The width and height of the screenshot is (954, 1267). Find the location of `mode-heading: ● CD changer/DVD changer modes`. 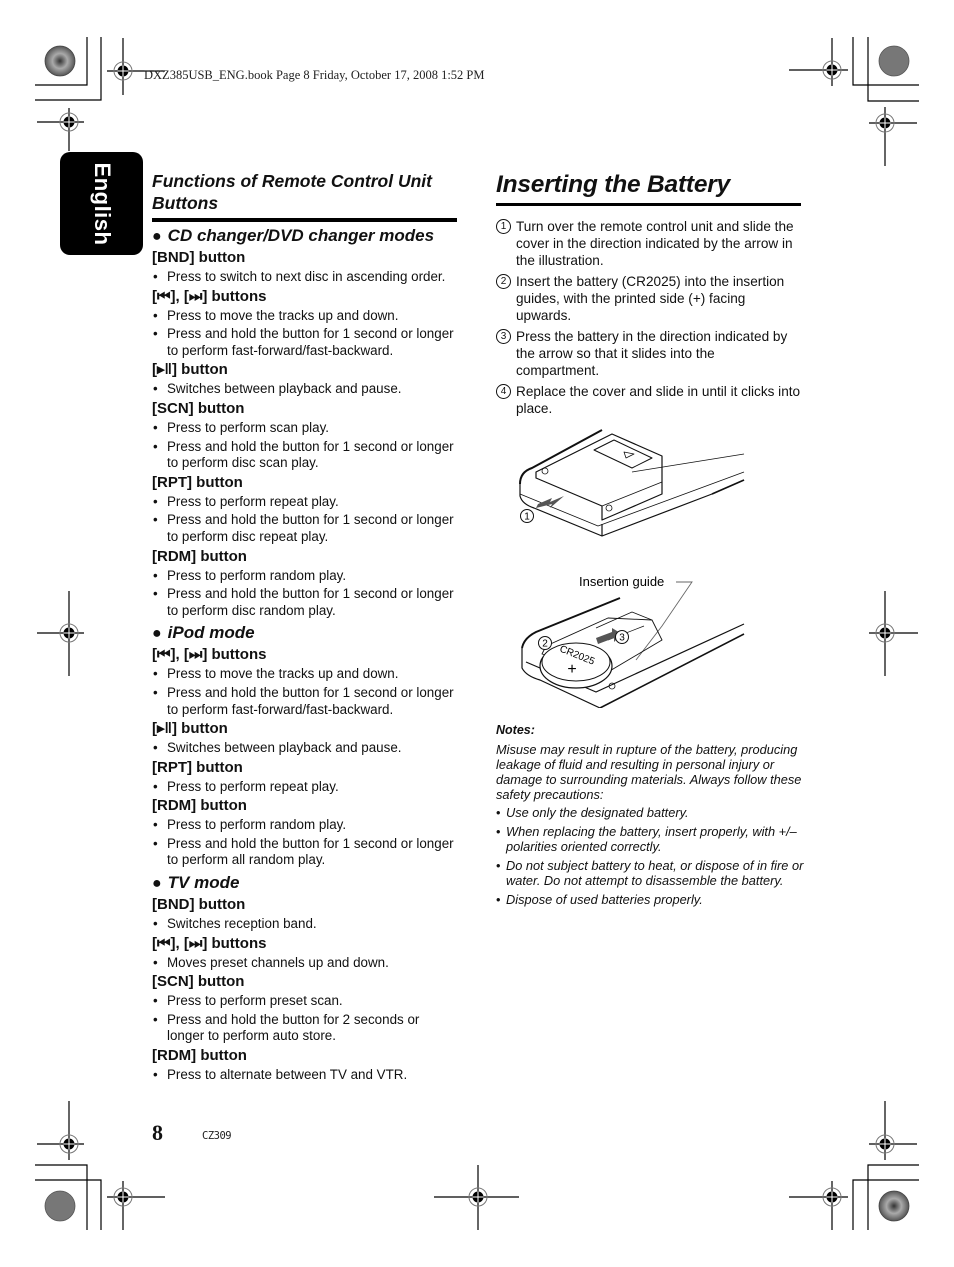

mode-heading: ● CD changer/DVD changer modes is located at coordinates (304, 236).